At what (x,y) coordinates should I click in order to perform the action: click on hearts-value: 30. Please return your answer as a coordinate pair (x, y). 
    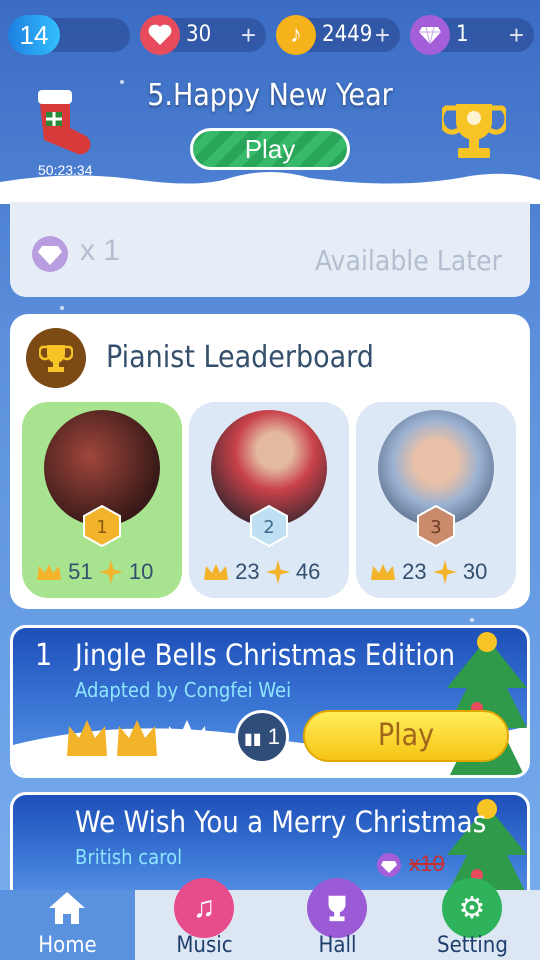
    Looking at the image, I should click on (199, 34).